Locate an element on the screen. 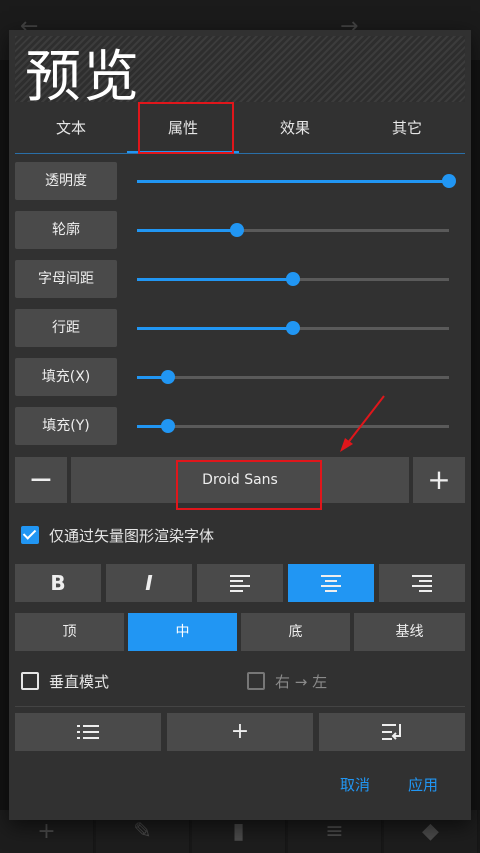  list-icon is located at coordinates (88, 732).